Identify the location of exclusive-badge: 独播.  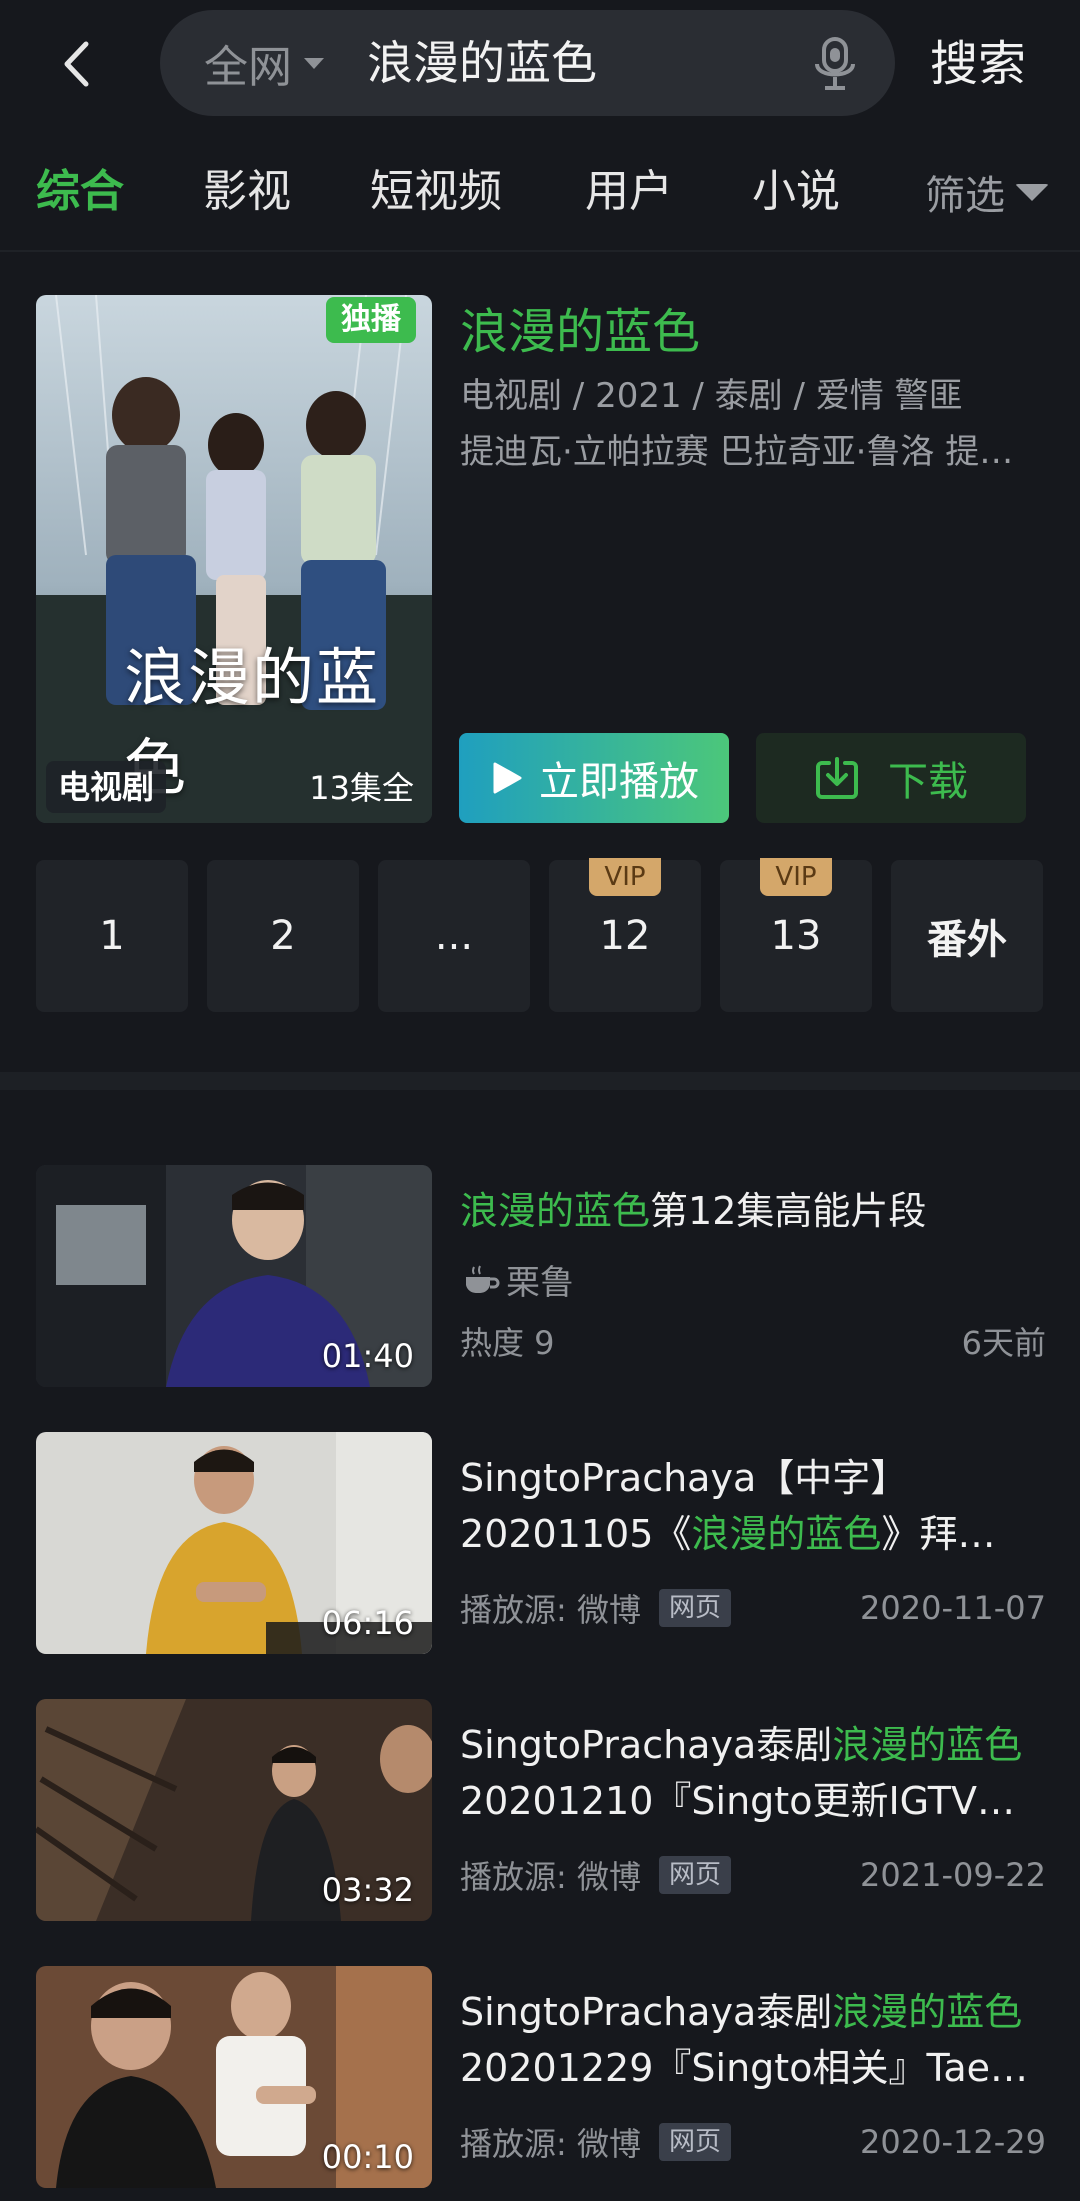
(371, 320).